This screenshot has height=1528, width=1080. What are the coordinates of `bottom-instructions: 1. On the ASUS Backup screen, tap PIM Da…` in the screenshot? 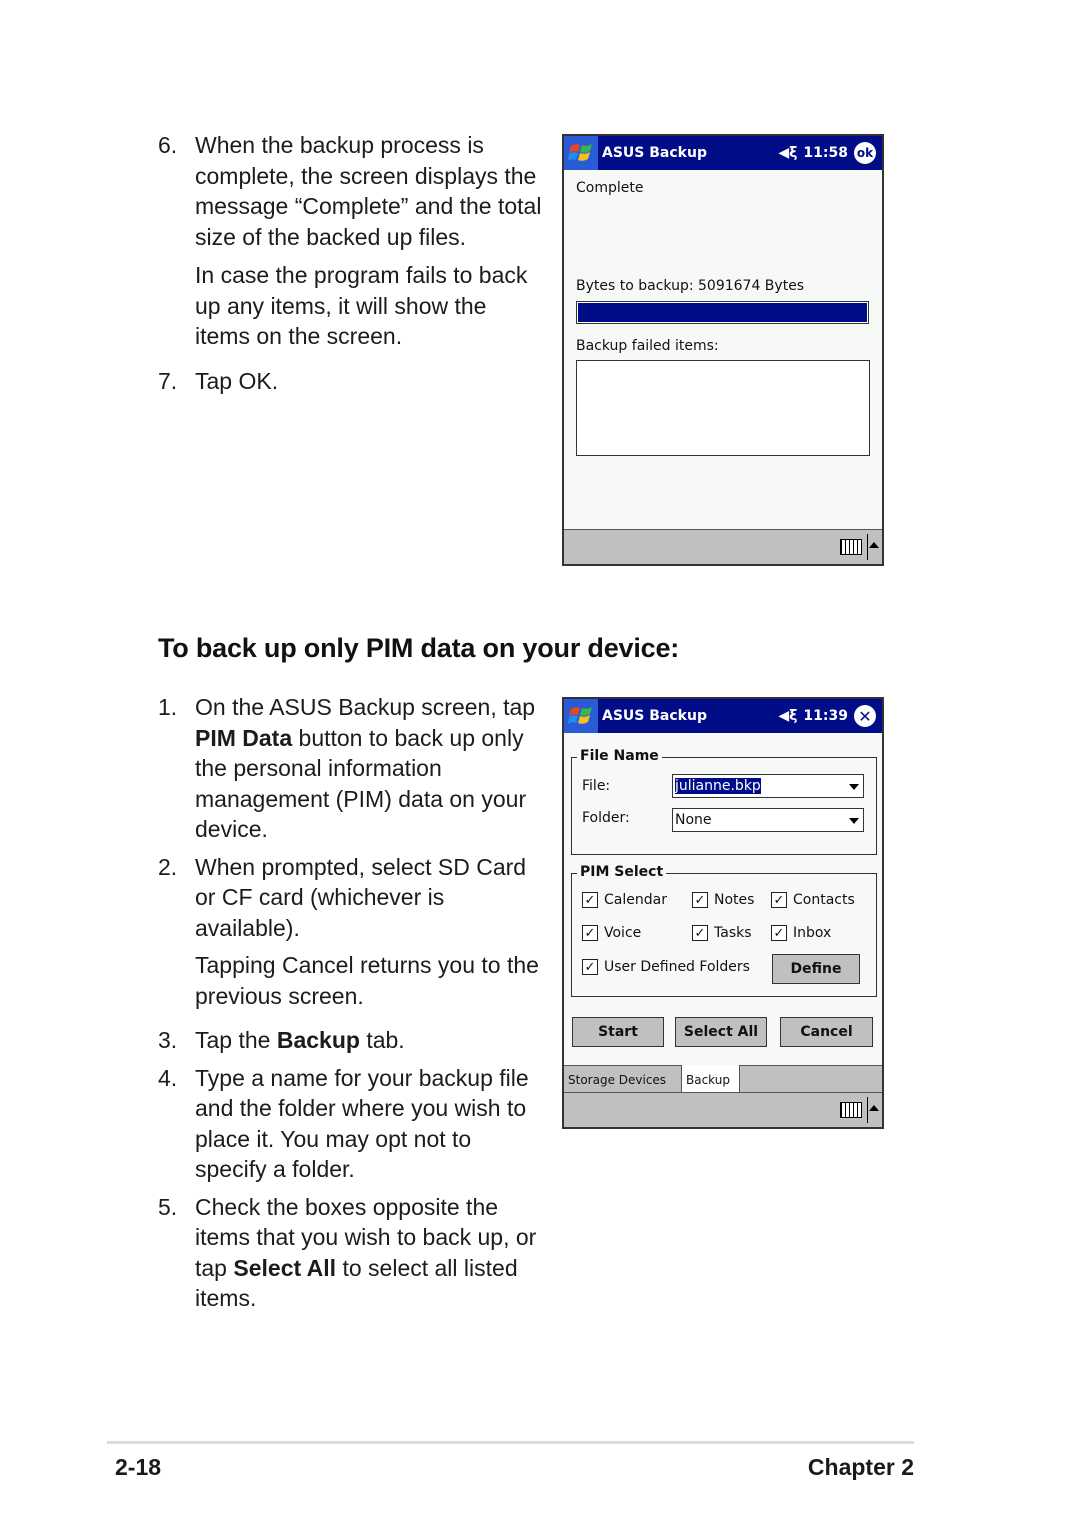 It's located at (355, 1003).